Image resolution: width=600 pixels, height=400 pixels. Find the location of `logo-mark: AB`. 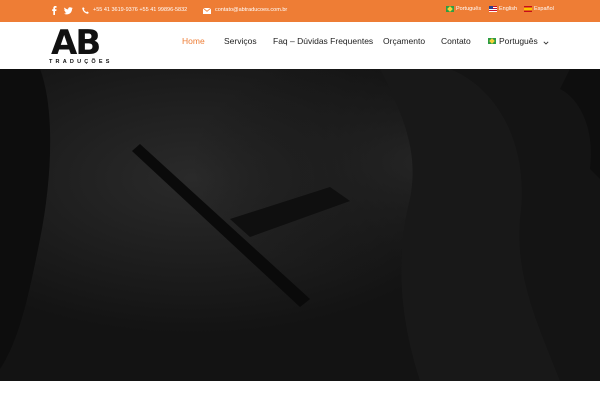

logo-mark: AB is located at coordinates (76, 43).